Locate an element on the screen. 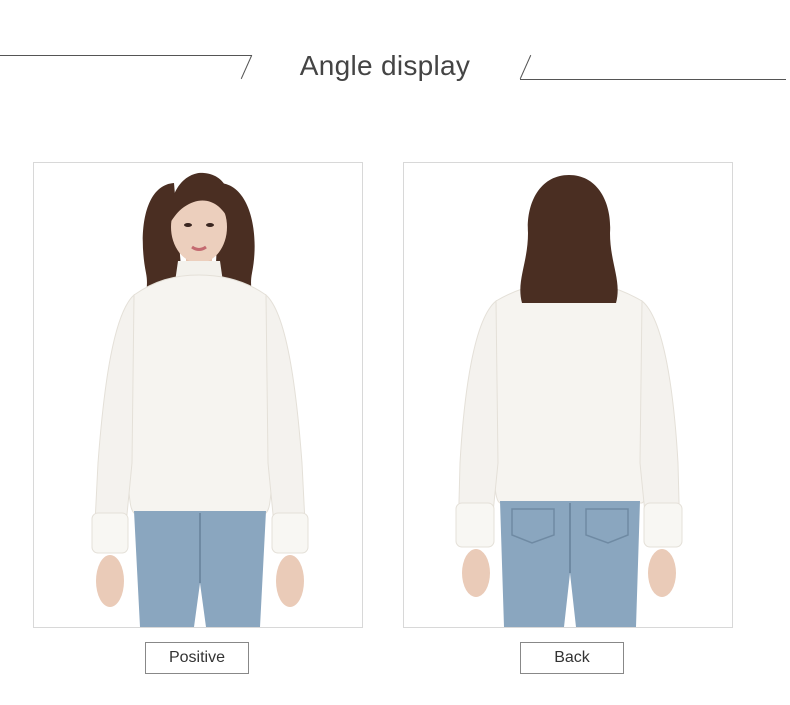 This screenshot has width=790, height=705. header-right-slash is located at coordinates (525, 67).